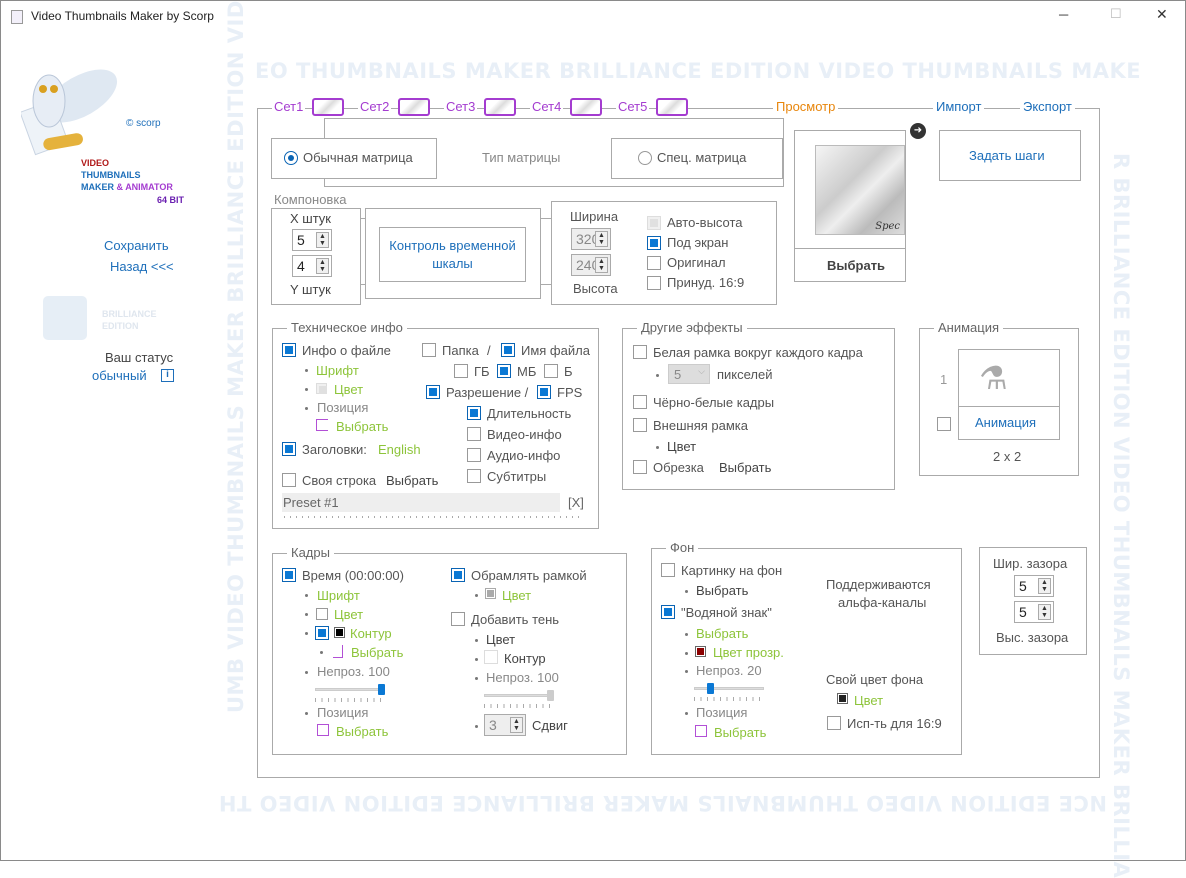 This screenshot has height=878, width=1186. Describe the element at coordinates (433, 392) in the screenshot. I see `resolution-checkbox` at that location.